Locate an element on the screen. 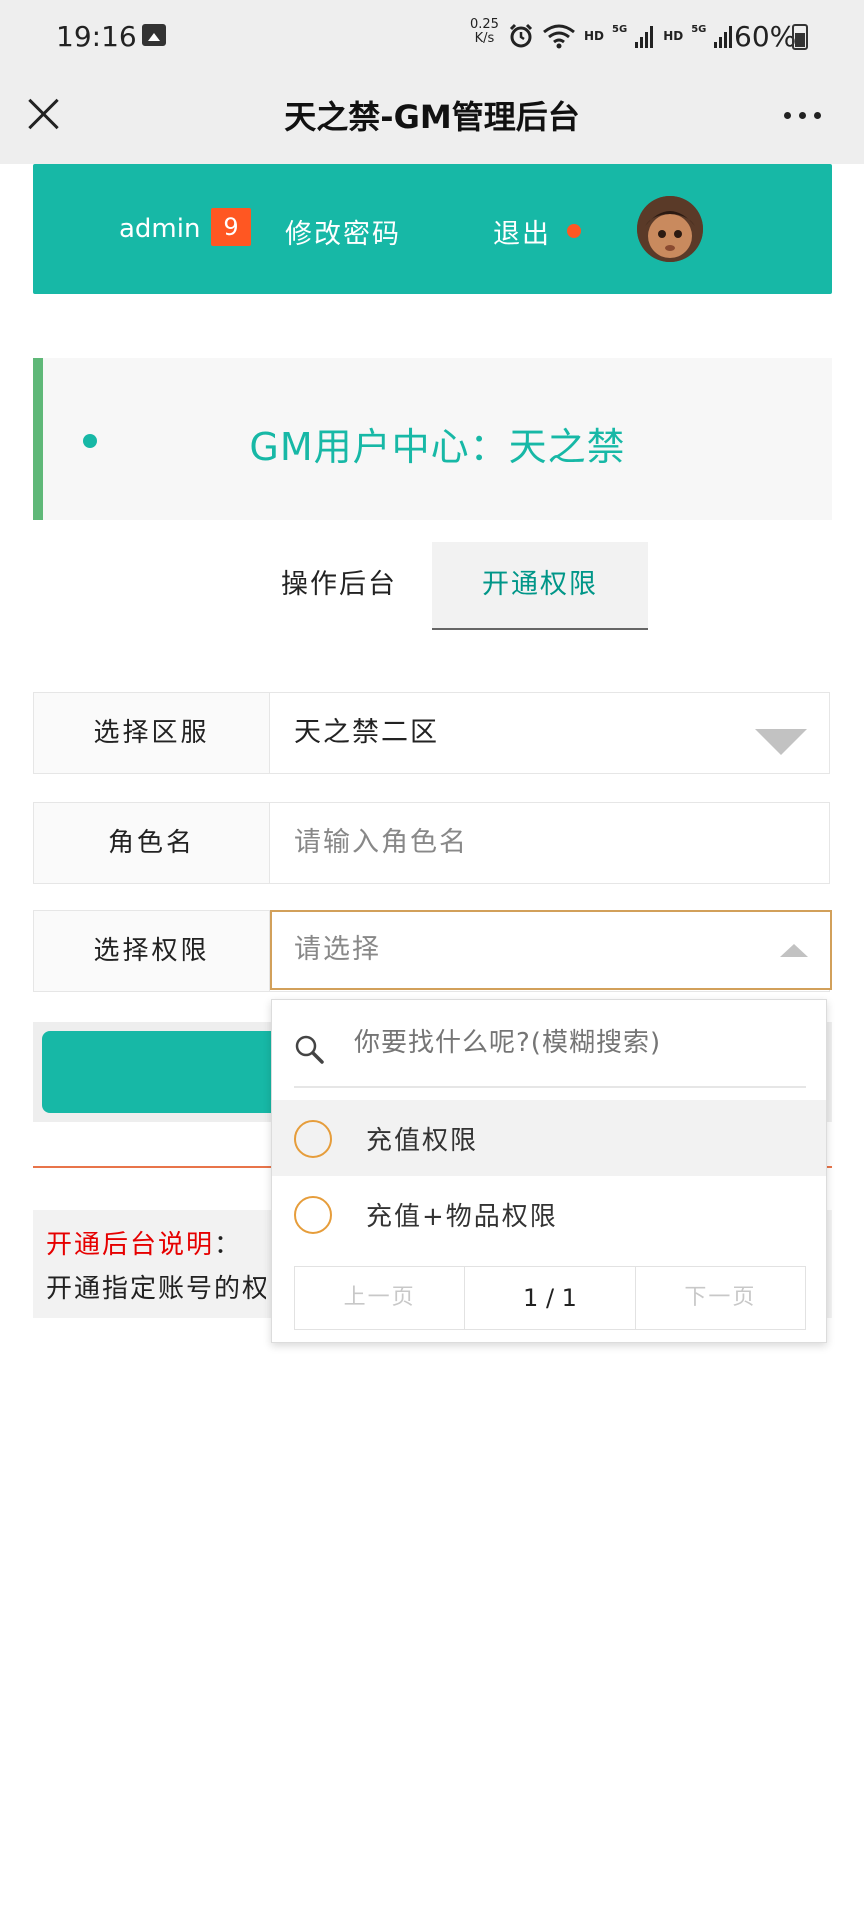  permission-label: 选择权限 is located at coordinates (152, 951).